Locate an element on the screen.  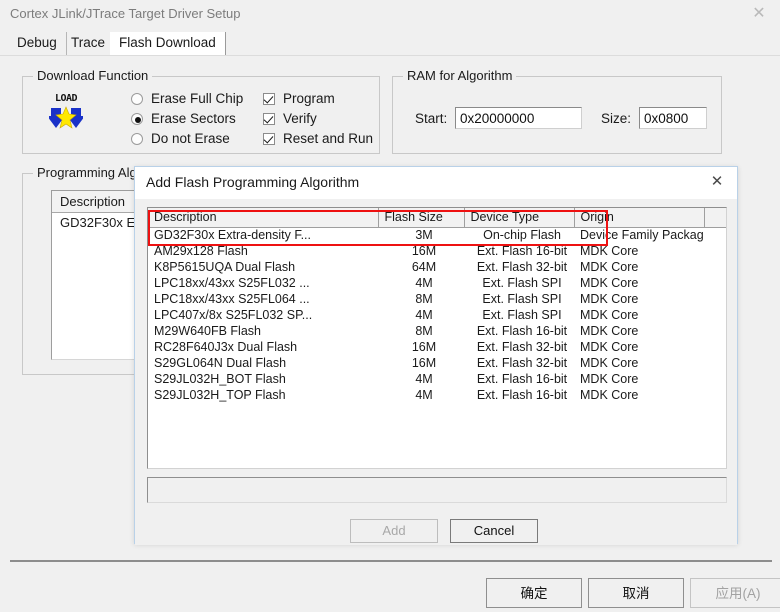
dialog-titlebar: Add Flash Programming Algorithm ✕ is located at coordinates (436, 183).